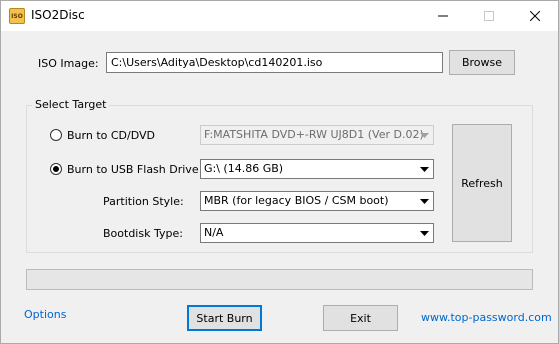 Image resolution: width=559 pixels, height=344 pixels. What do you see at coordinates (486, 317) in the screenshot?
I see `website-link: www.top-password.com` at bounding box center [486, 317].